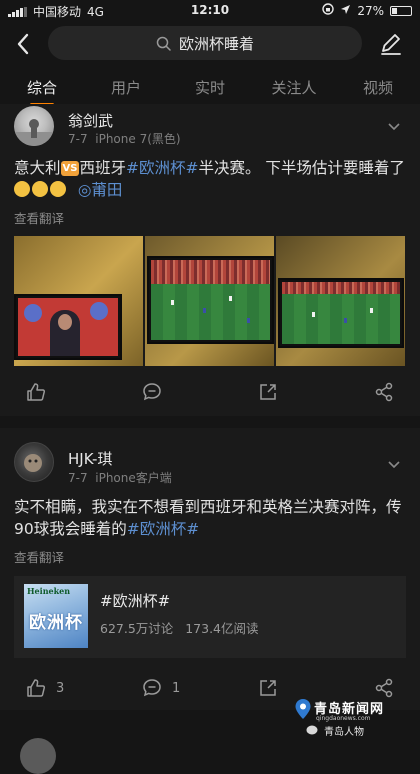  What do you see at coordinates (294, 89) in the screenshot?
I see `tab-following: 关注人` at bounding box center [294, 89].